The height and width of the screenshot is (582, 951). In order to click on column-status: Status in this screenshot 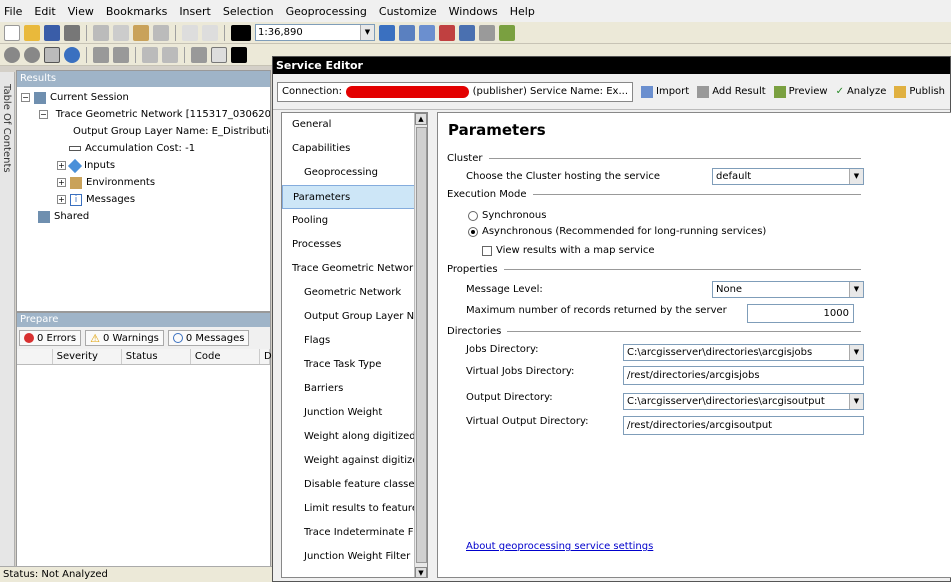, I will do `click(156, 356)`.